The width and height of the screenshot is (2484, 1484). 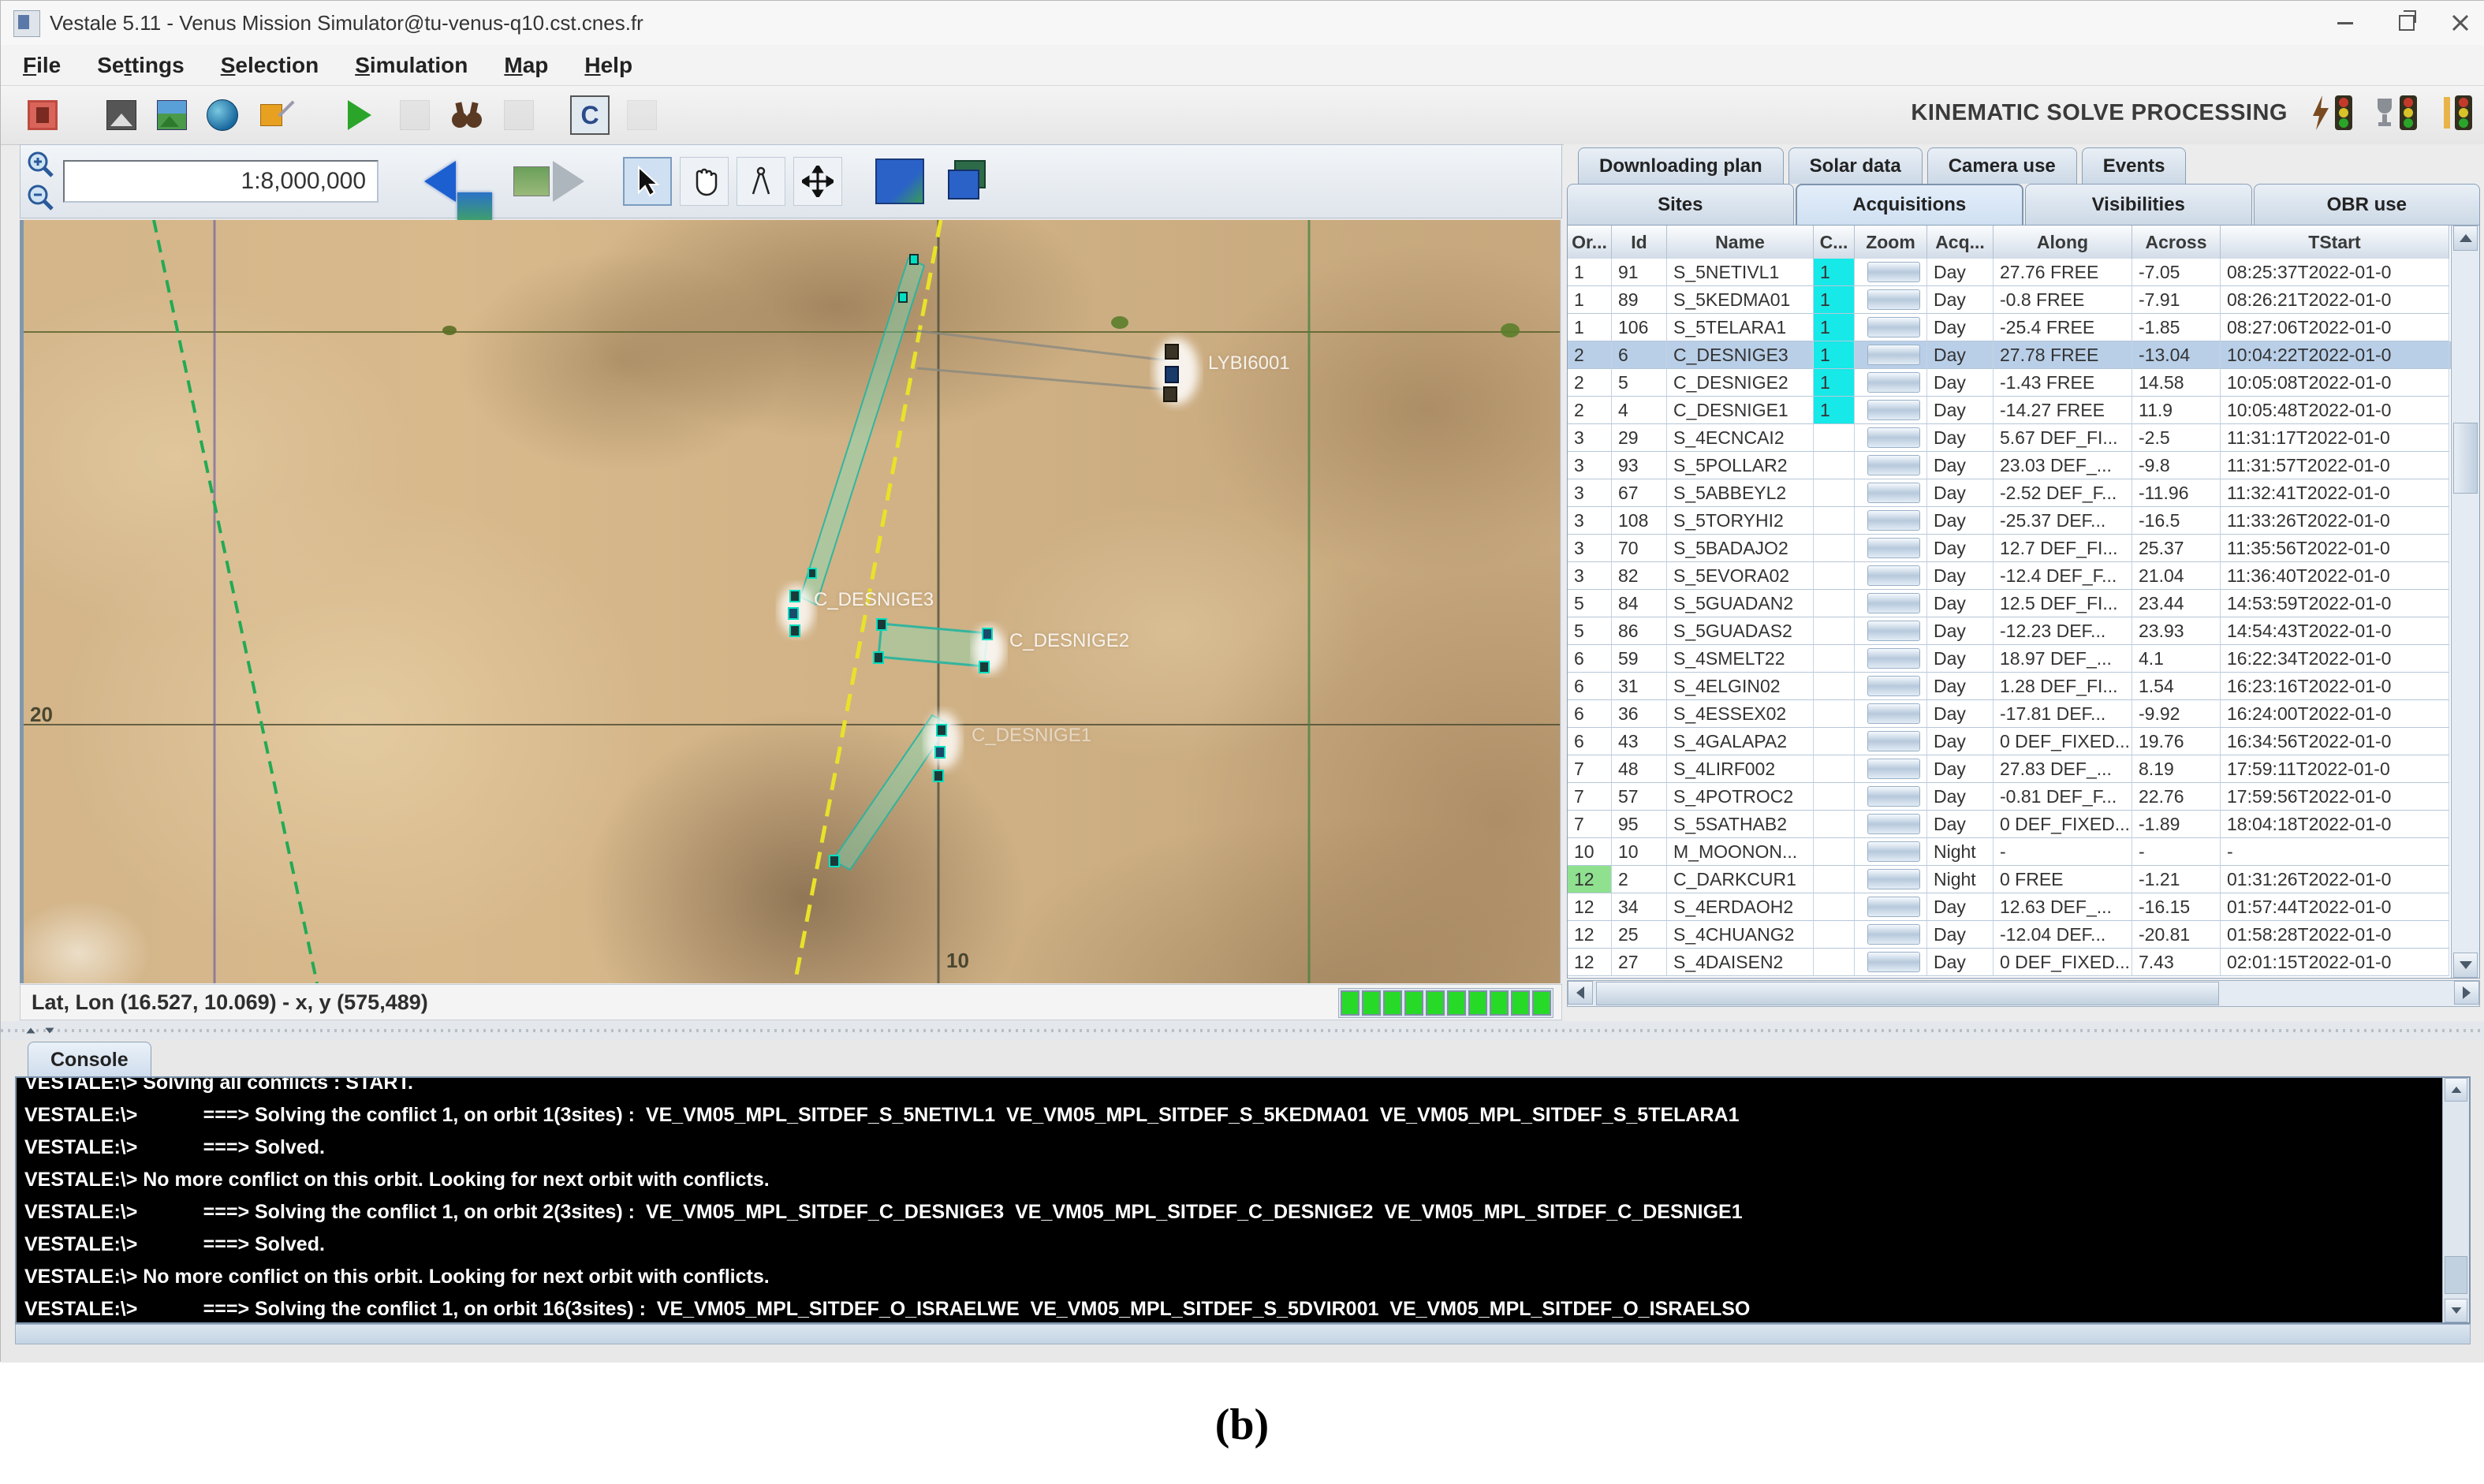 I want to click on tab-sites: Sites, so click(x=1681, y=205).